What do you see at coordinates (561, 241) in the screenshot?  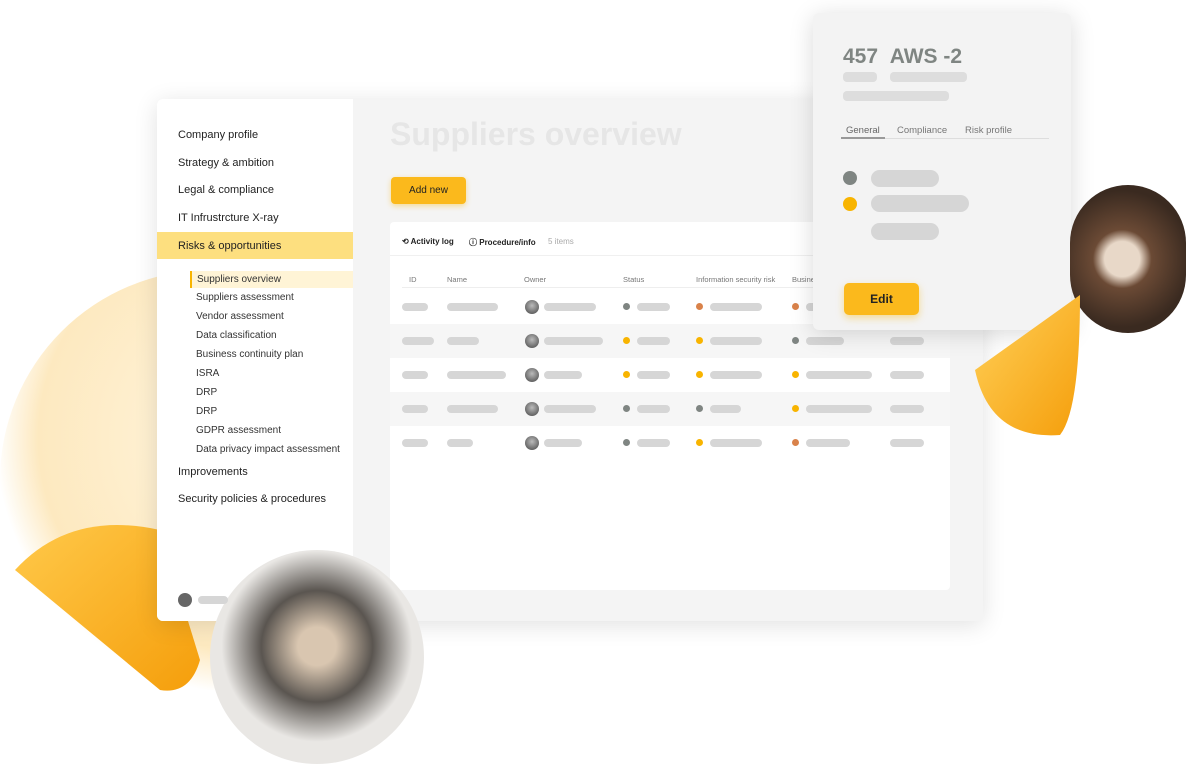 I see `item-count: 5 items` at bounding box center [561, 241].